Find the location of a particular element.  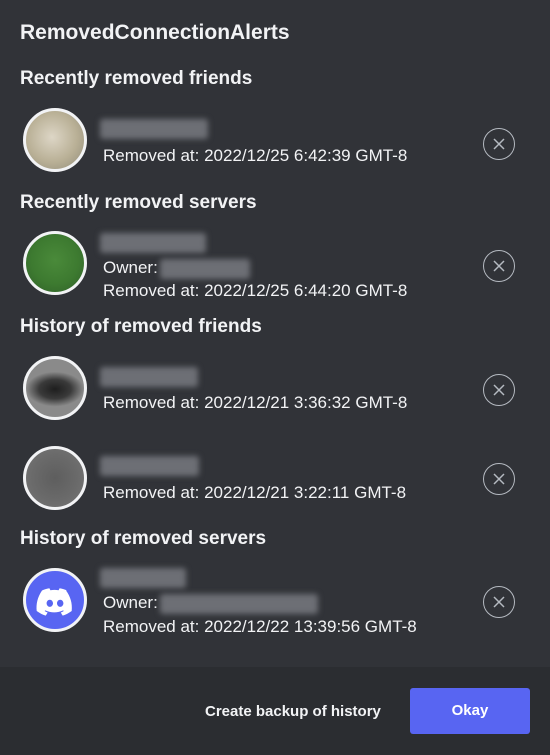

modal-footer: Create backup of history Okay is located at coordinates (275, 711).